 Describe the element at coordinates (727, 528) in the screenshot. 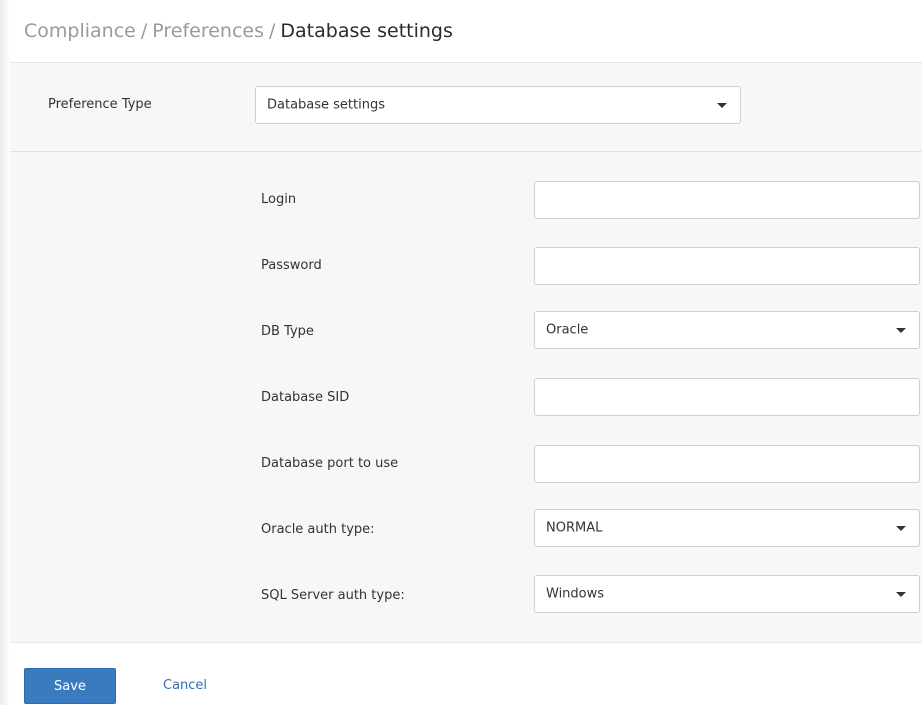

I see `oracle-auth-type-select: NORMAL` at that location.